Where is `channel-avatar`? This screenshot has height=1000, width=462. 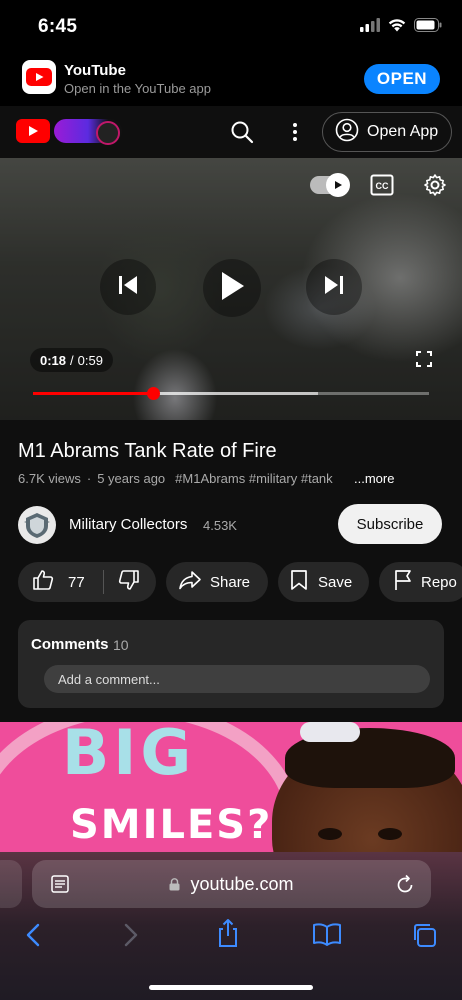 channel-avatar is located at coordinates (37, 525).